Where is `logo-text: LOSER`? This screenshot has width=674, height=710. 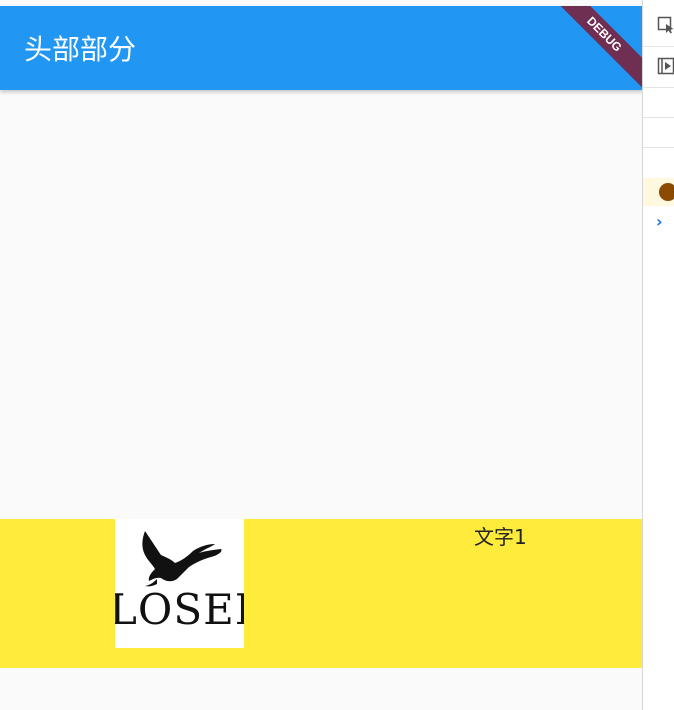 logo-text: LOSER is located at coordinates (179, 609).